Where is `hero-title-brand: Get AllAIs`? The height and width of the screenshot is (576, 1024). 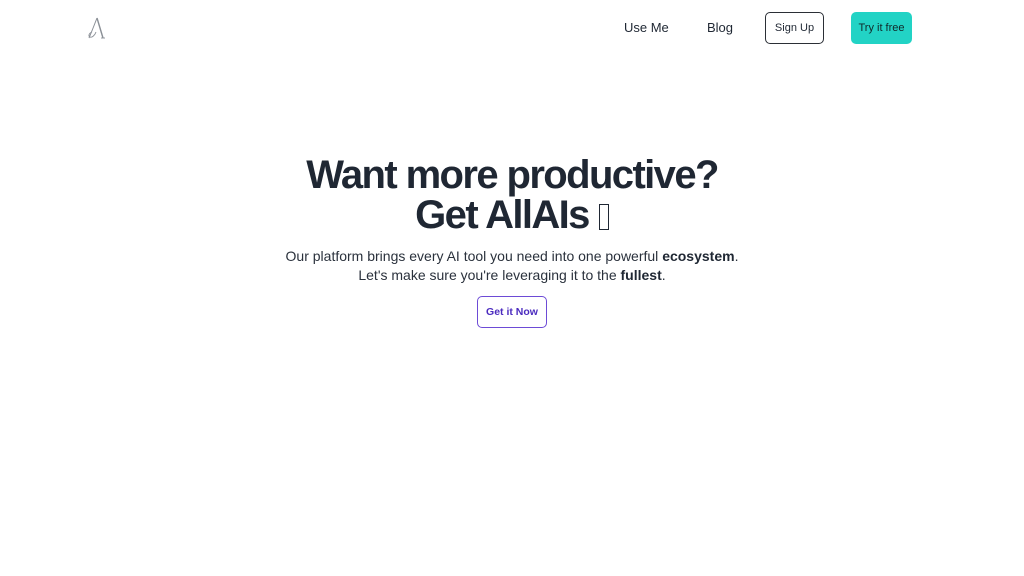
hero-title-brand: Get AllAIs is located at coordinates (502, 215).